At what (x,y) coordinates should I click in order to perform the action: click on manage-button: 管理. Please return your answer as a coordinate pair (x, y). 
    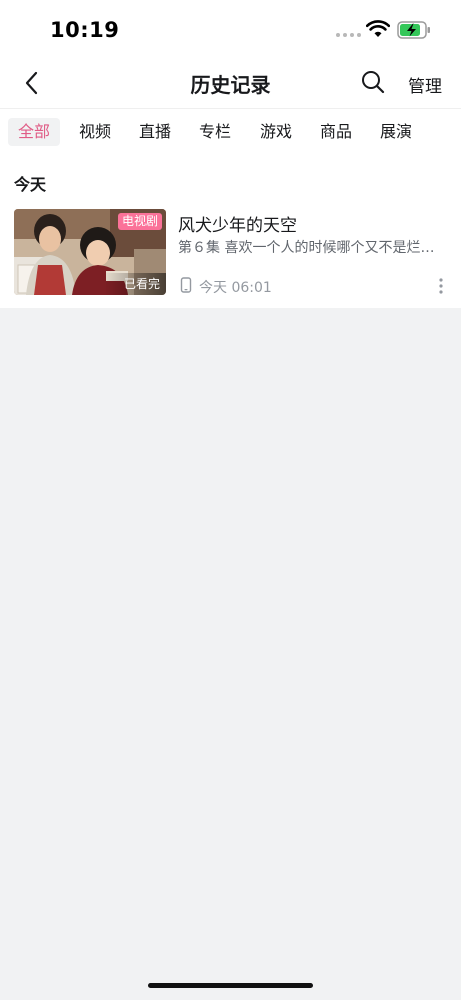
    Looking at the image, I should click on (425, 84).